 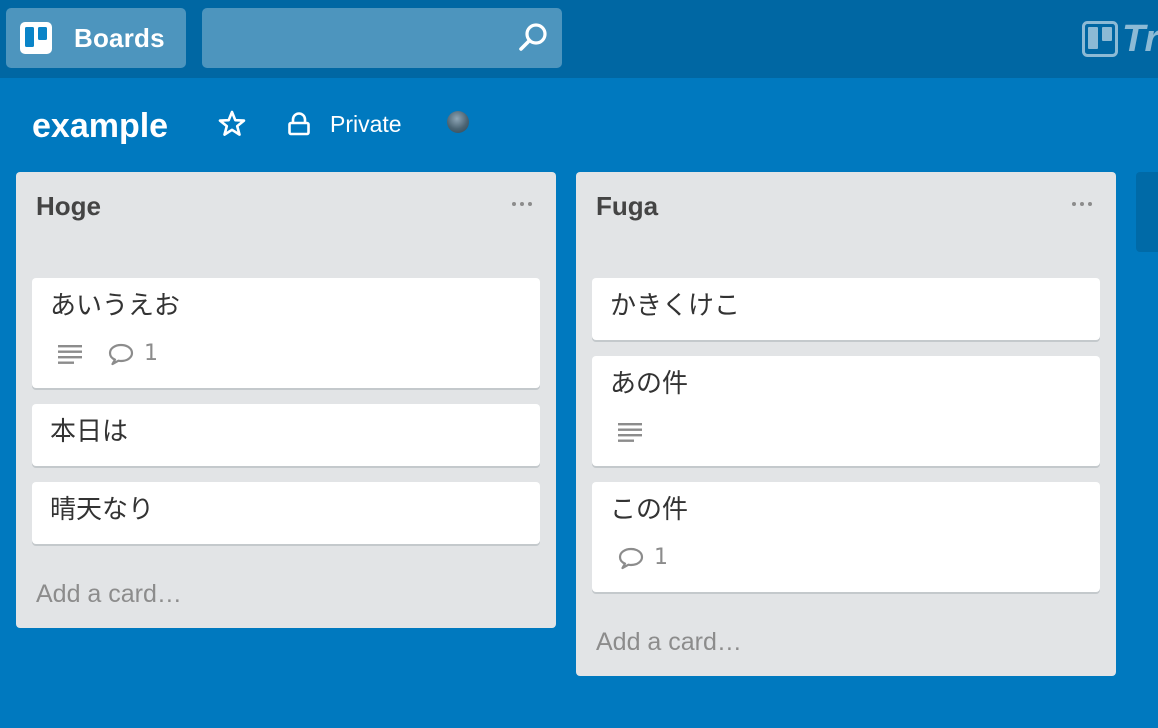 I want to click on card-title: あいうえお, so click(x=115, y=306).